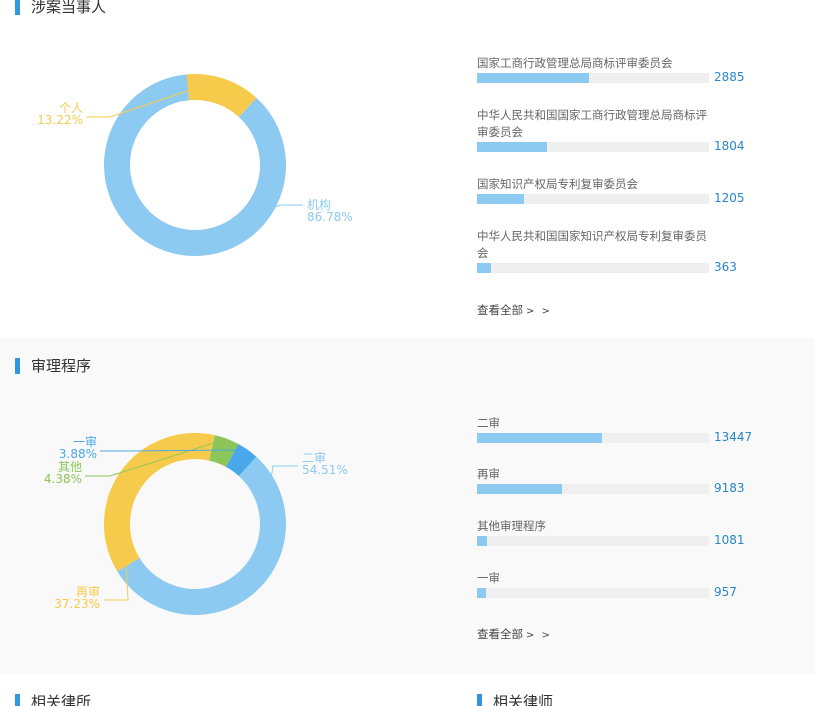  Describe the element at coordinates (575, 63) in the screenshot. I see `bar-label: 国家工商行政管理总局商标评审委员会` at that location.